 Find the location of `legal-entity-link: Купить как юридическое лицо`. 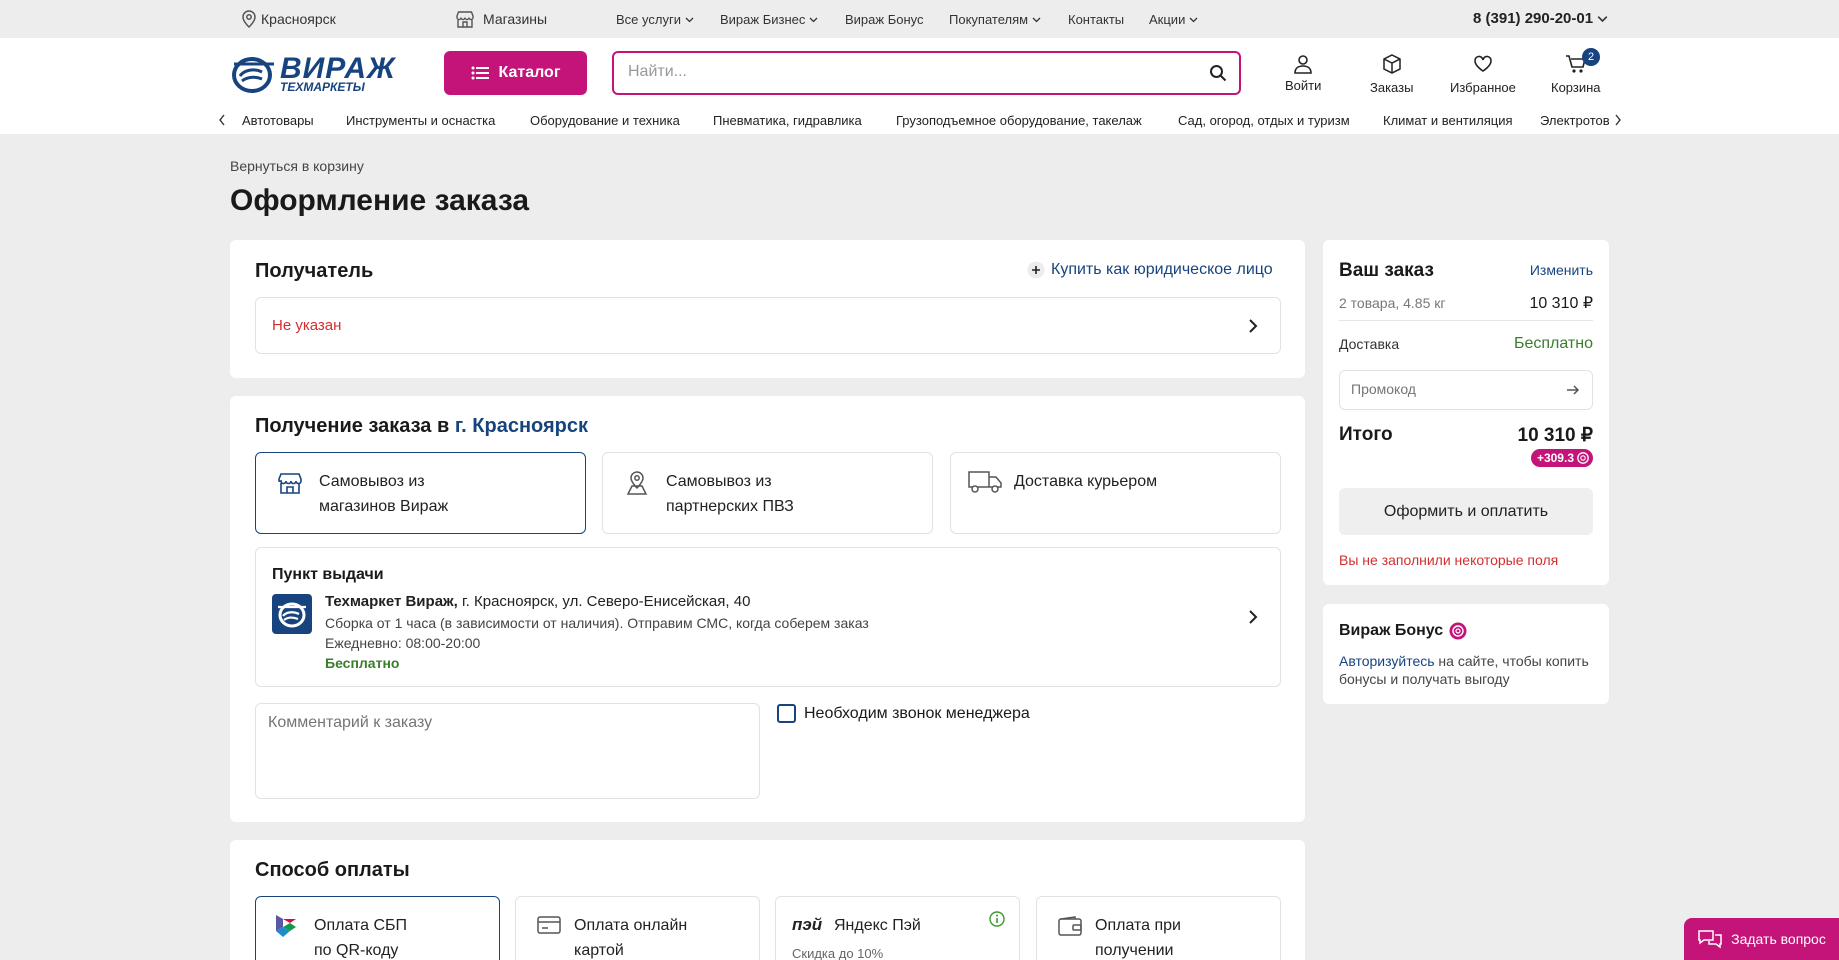

legal-entity-link: Купить как юридическое лицо is located at coordinates (1150, 270).